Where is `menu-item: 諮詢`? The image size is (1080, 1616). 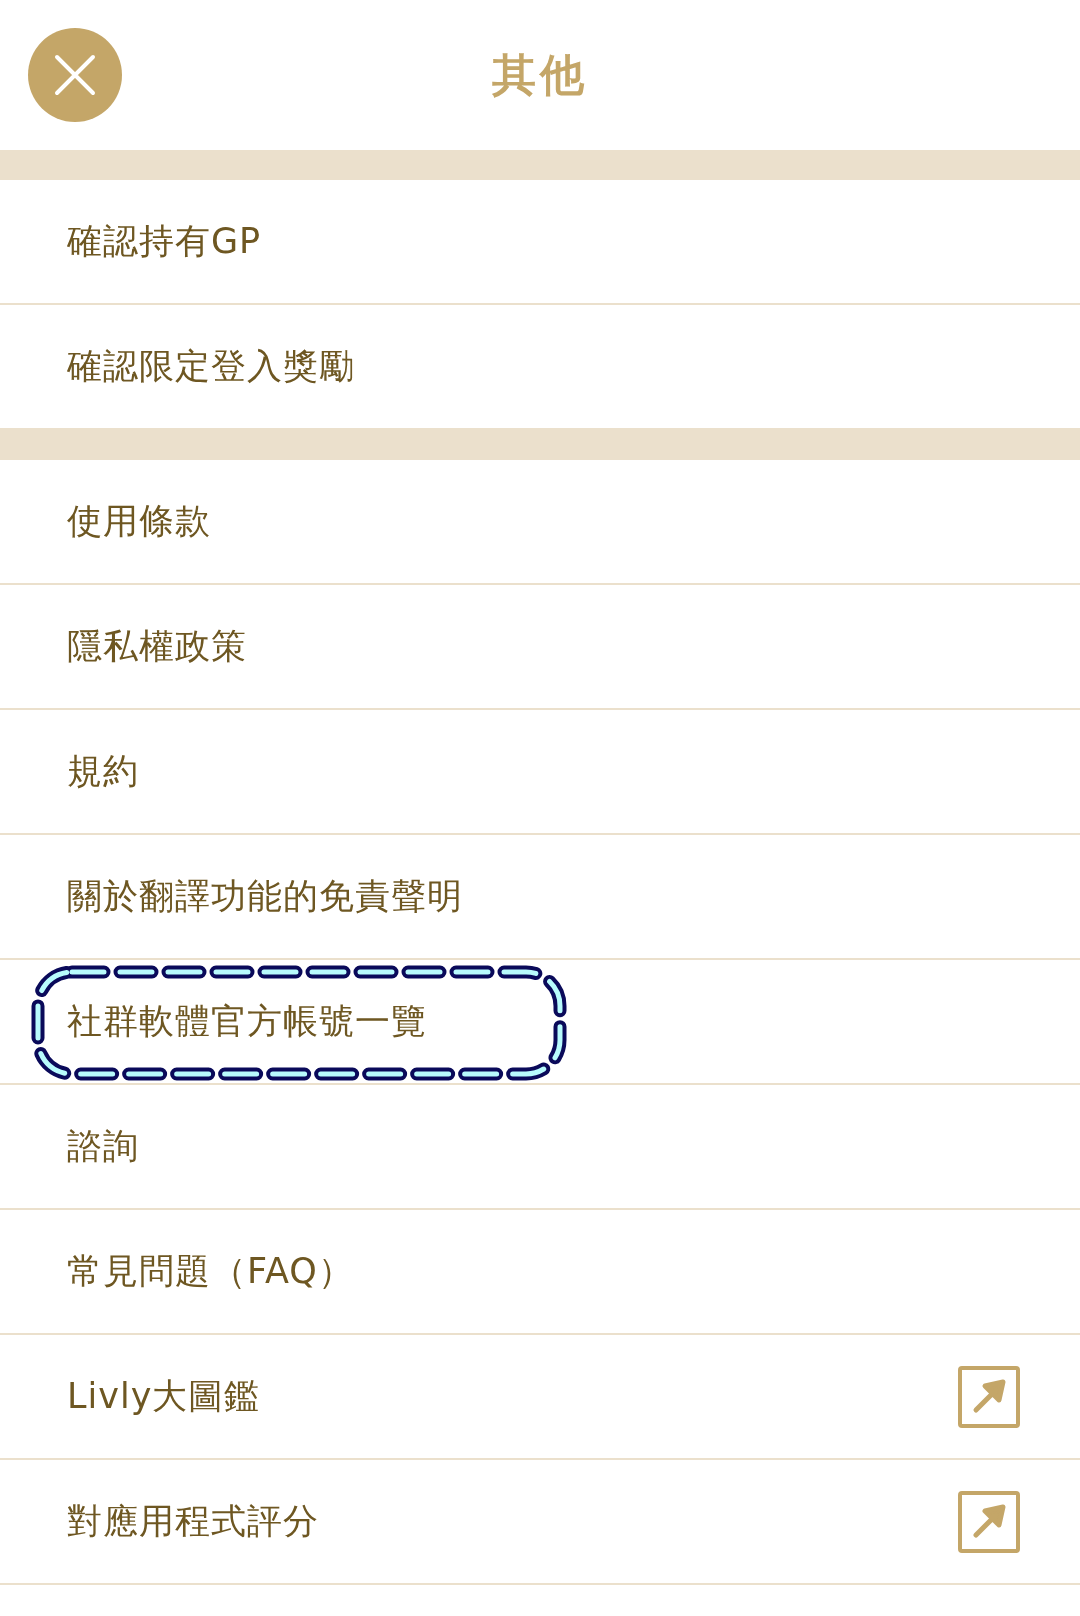
menu-item: 諮詢 is located at coordinates (540, 1147).